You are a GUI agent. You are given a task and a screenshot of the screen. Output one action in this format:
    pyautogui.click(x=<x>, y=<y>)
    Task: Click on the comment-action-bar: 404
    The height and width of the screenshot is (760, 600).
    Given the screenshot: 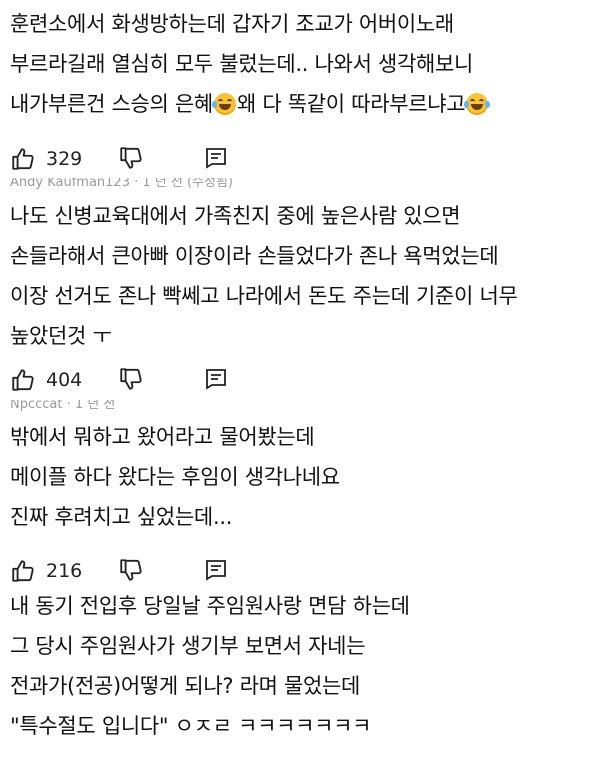 What is the action you would take?
    pyautogui.click(x=160, y=380)
    